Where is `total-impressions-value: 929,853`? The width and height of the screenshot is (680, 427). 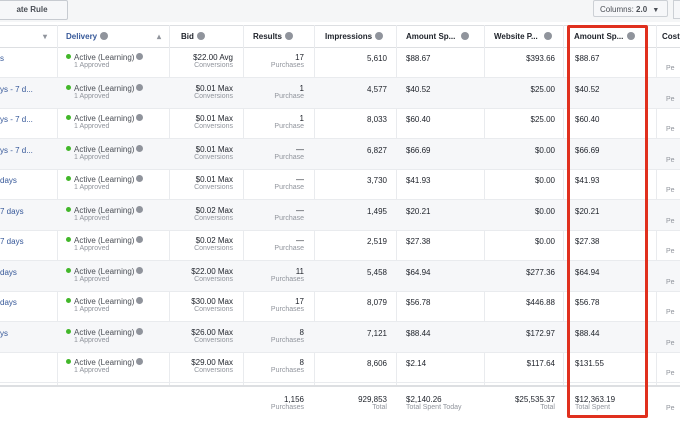 total-impressions-value: 929,853 is located at coordinates (372, 399).